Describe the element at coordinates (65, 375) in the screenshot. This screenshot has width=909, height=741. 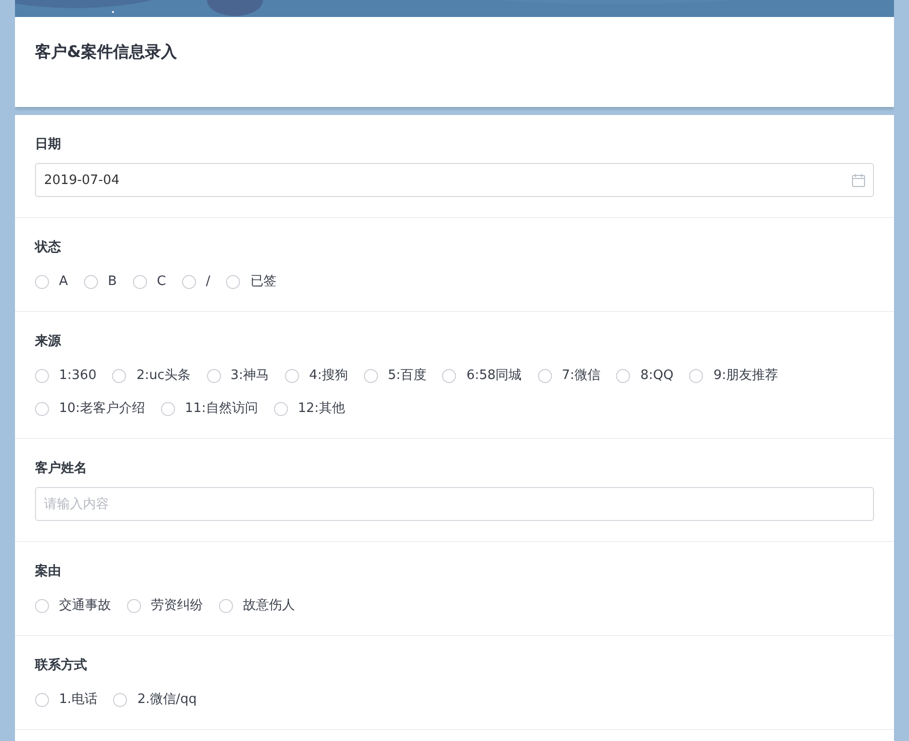
I see `radio-option: 1:360` at that location.